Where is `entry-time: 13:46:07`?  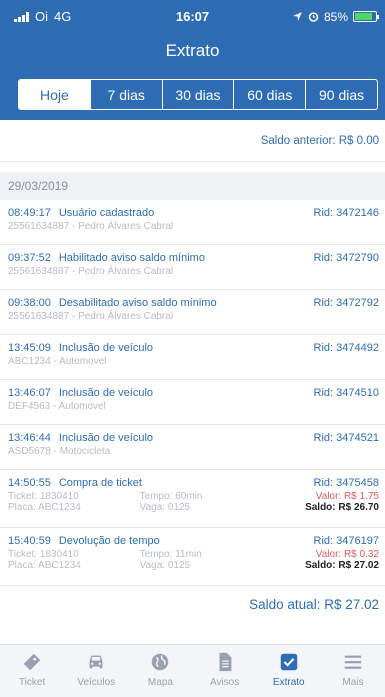 entry-time: 13:46:07 is located at coordinates (29, 393).